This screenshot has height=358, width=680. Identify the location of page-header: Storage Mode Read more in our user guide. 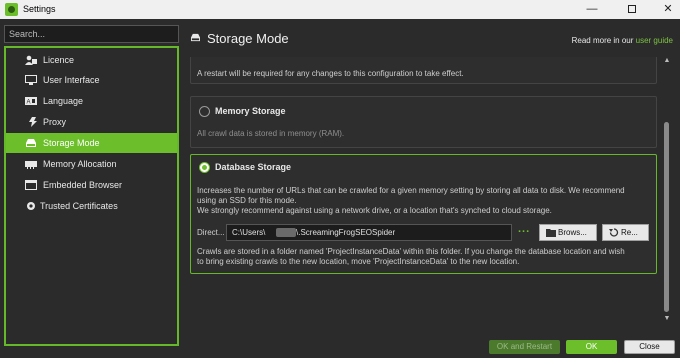
(433, 38).